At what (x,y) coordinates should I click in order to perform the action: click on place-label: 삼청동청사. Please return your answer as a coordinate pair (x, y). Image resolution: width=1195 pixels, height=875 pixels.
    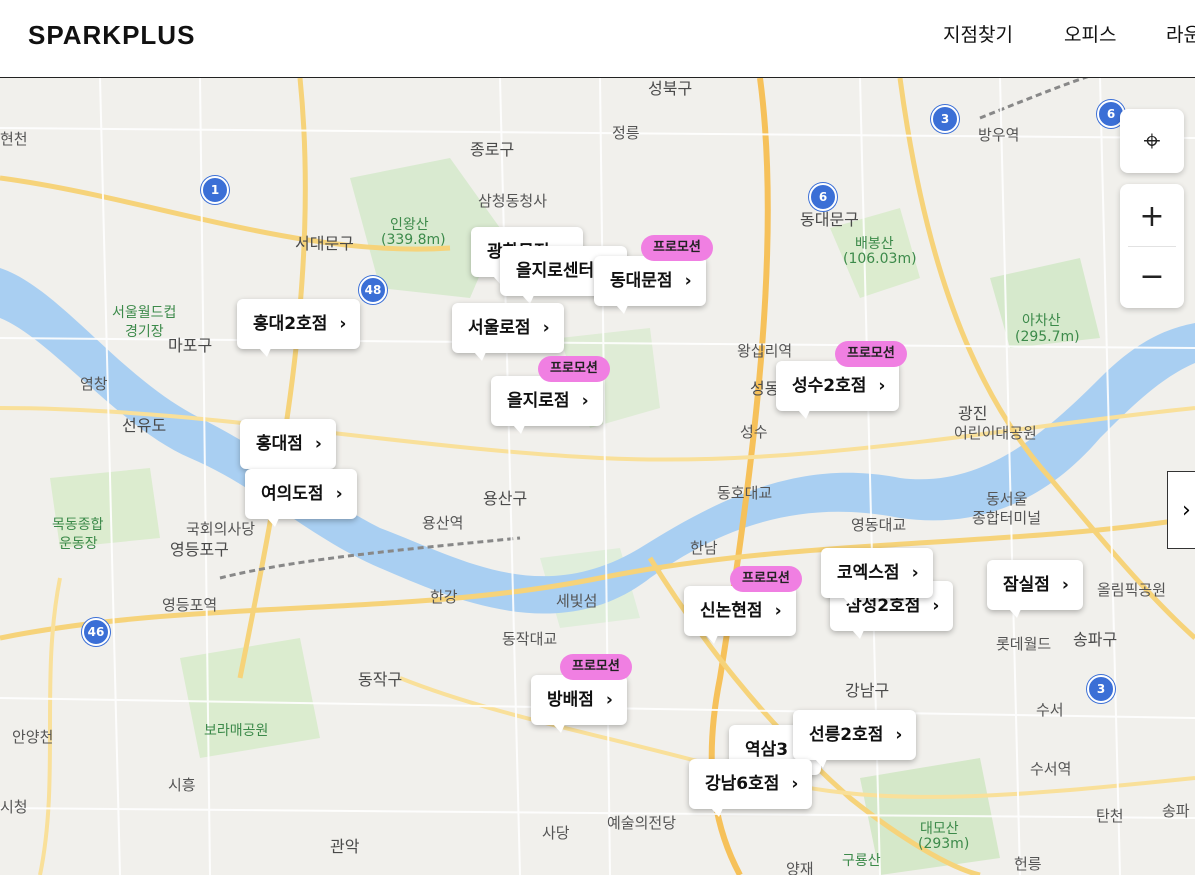
    Looking at the image, I should click on (513, 201).